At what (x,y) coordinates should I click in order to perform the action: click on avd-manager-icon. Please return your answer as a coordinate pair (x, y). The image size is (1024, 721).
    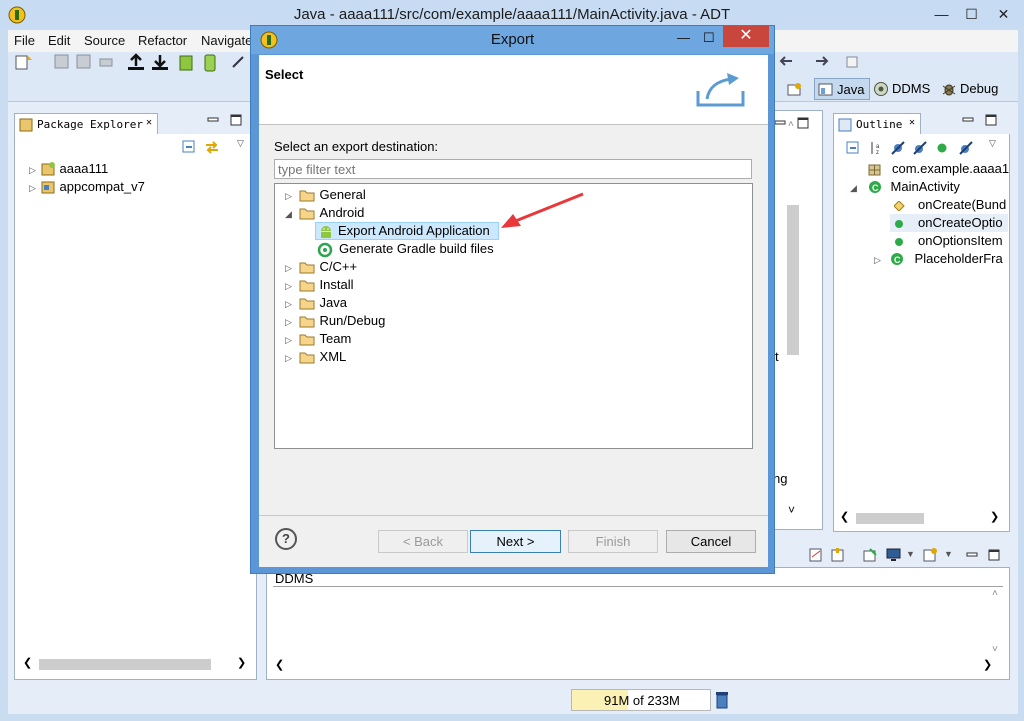
    Looking at the image, I should click on (210, 63).